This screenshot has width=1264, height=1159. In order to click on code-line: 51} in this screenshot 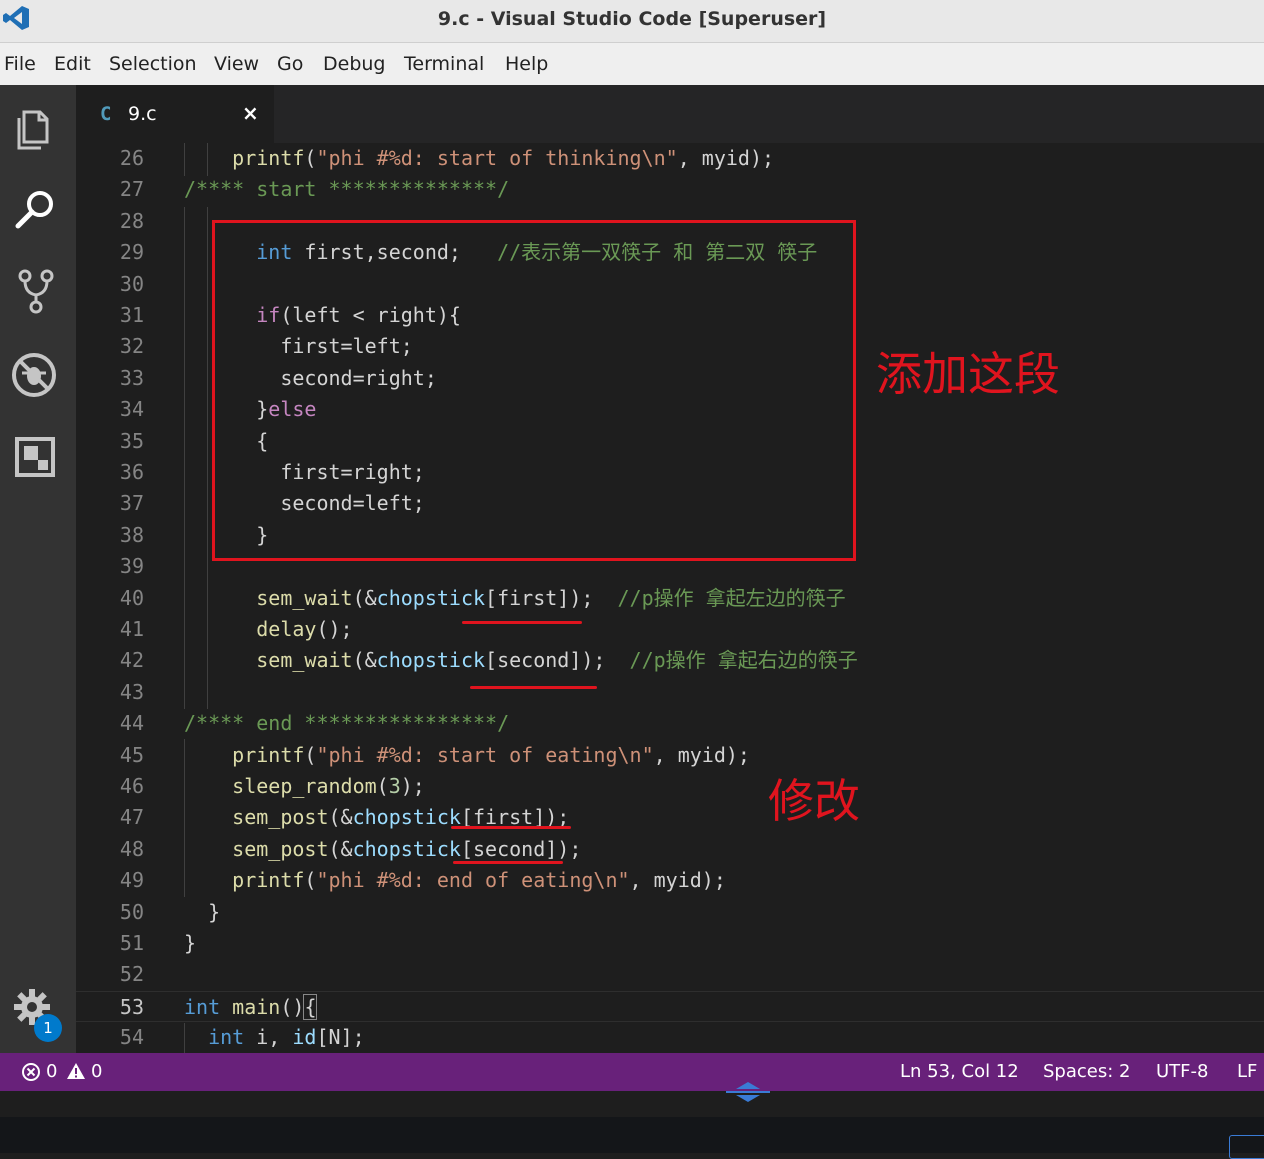, I will do `click(670, 943)`.